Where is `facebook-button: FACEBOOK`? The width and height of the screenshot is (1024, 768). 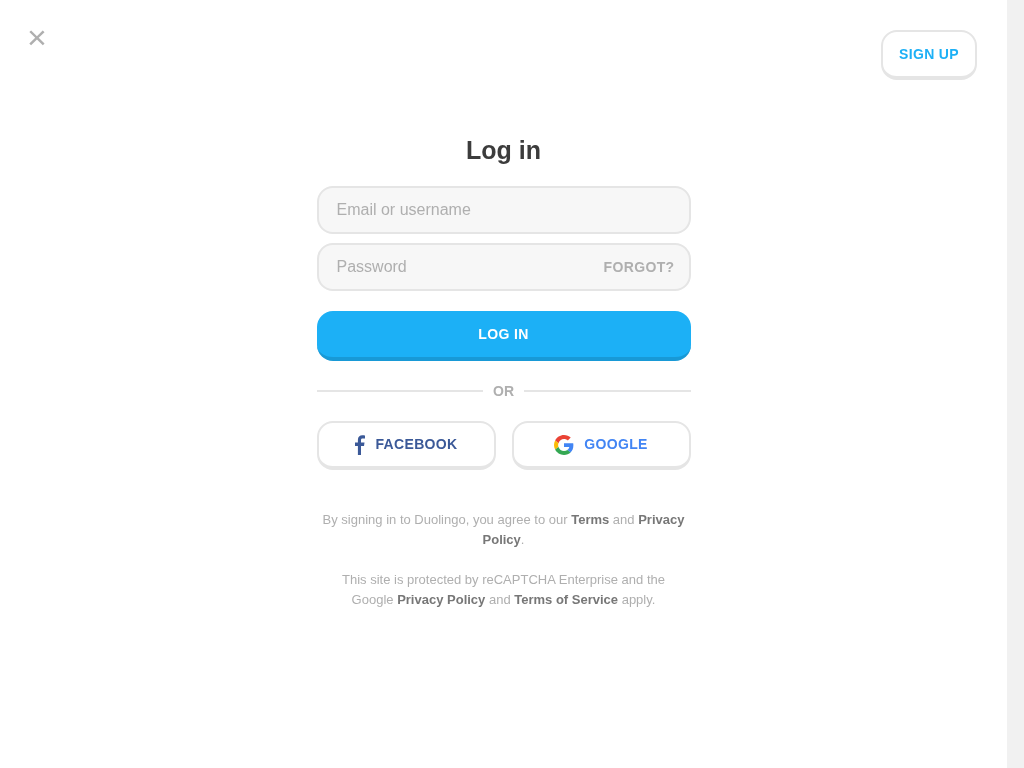 facebook-button: FACEBOOK is located at coordinates (406, 445).